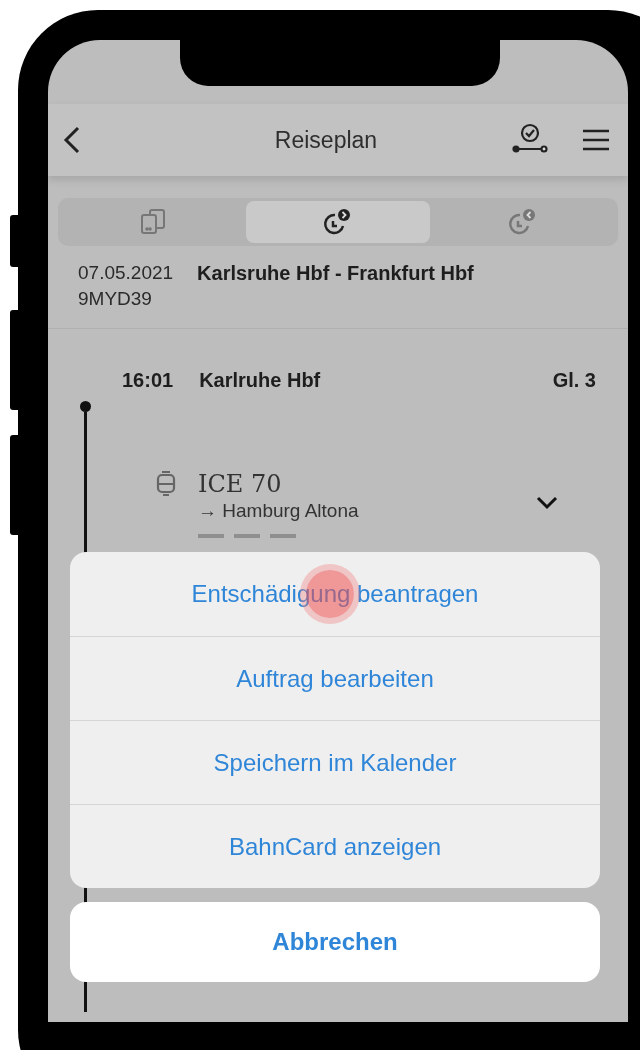 The height and width of the screenshot is (1050, 640). I want to click on expand-button, so click(547, 503).